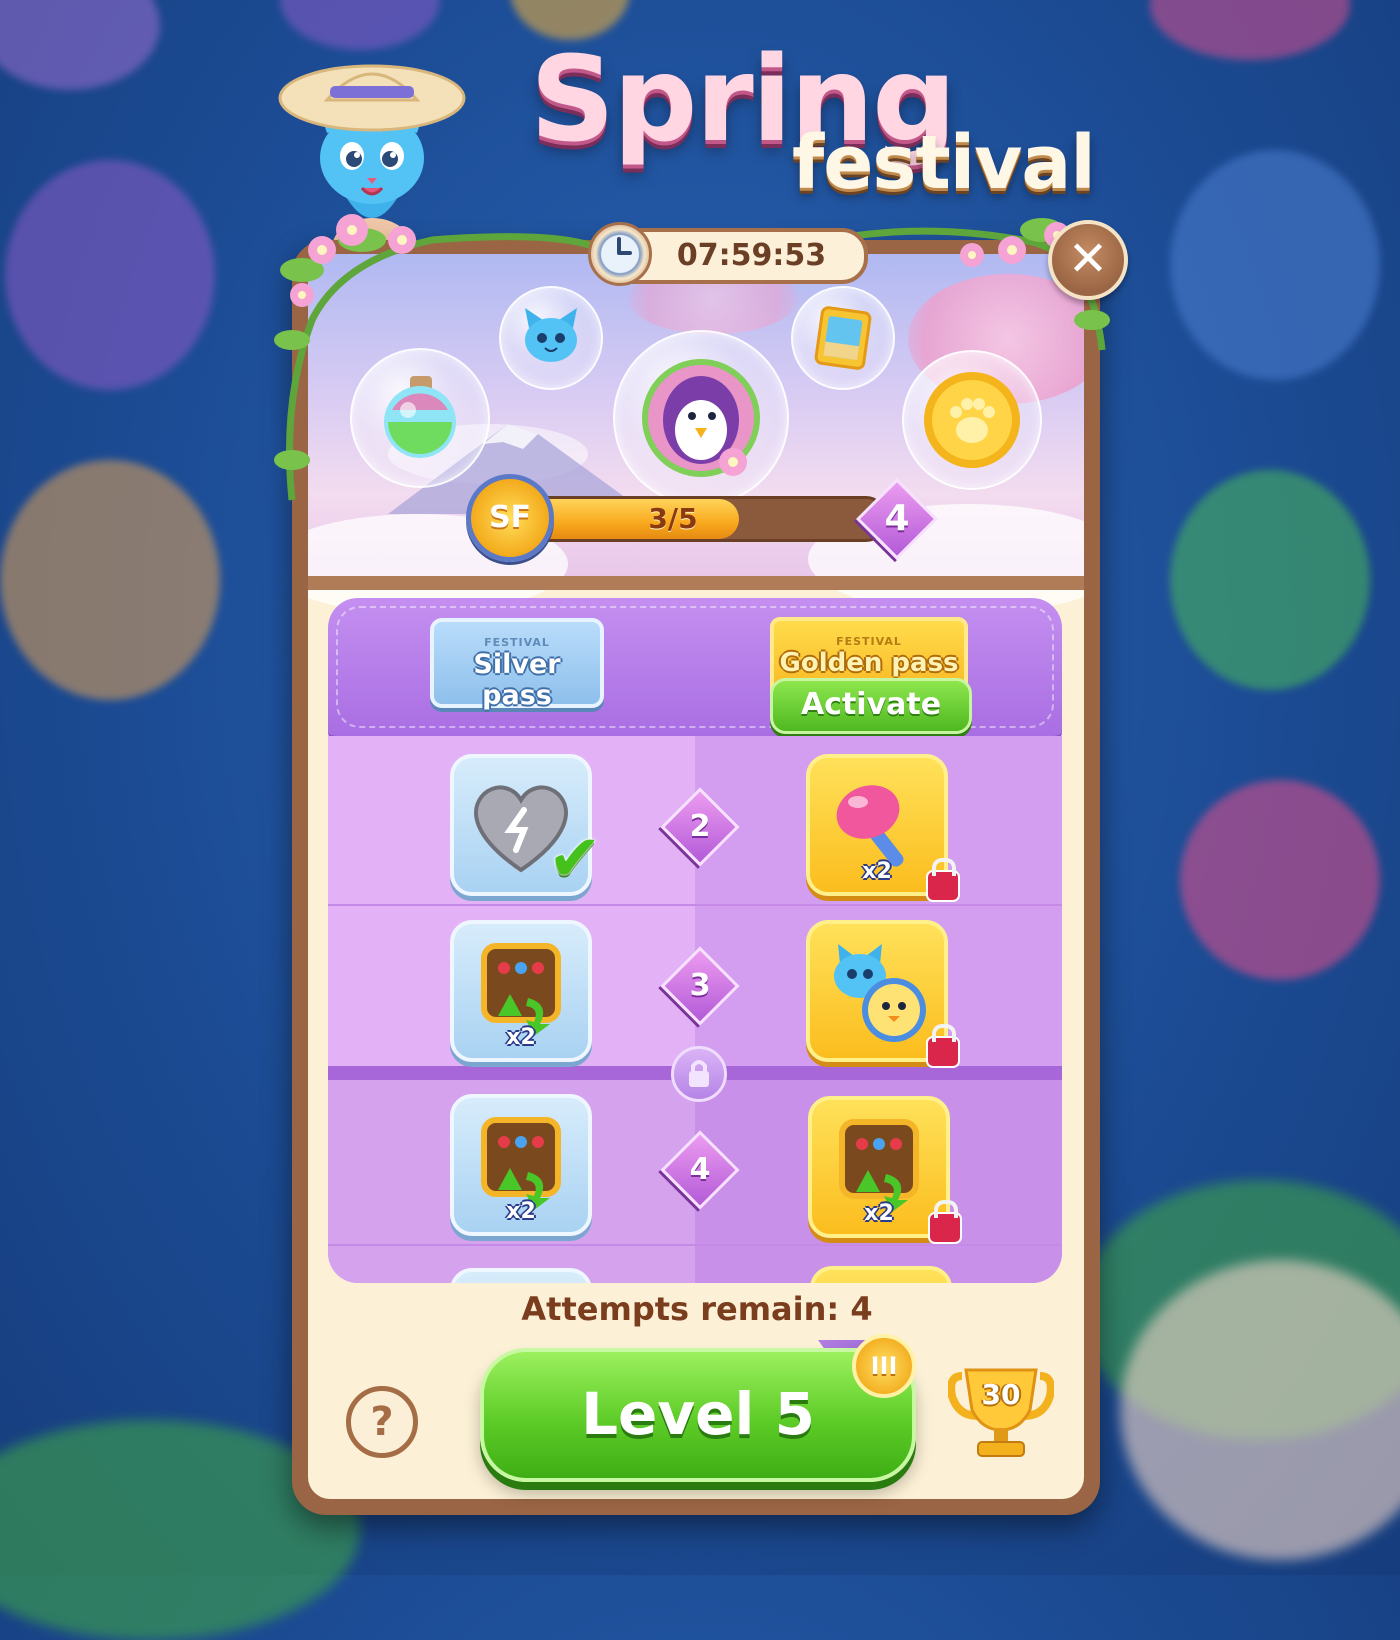 The width and height of the screenshot is (1400, 1640). Describe the element at coordinates (510, 518) in the screenshot. I see `festival-badge: SF` at that location.